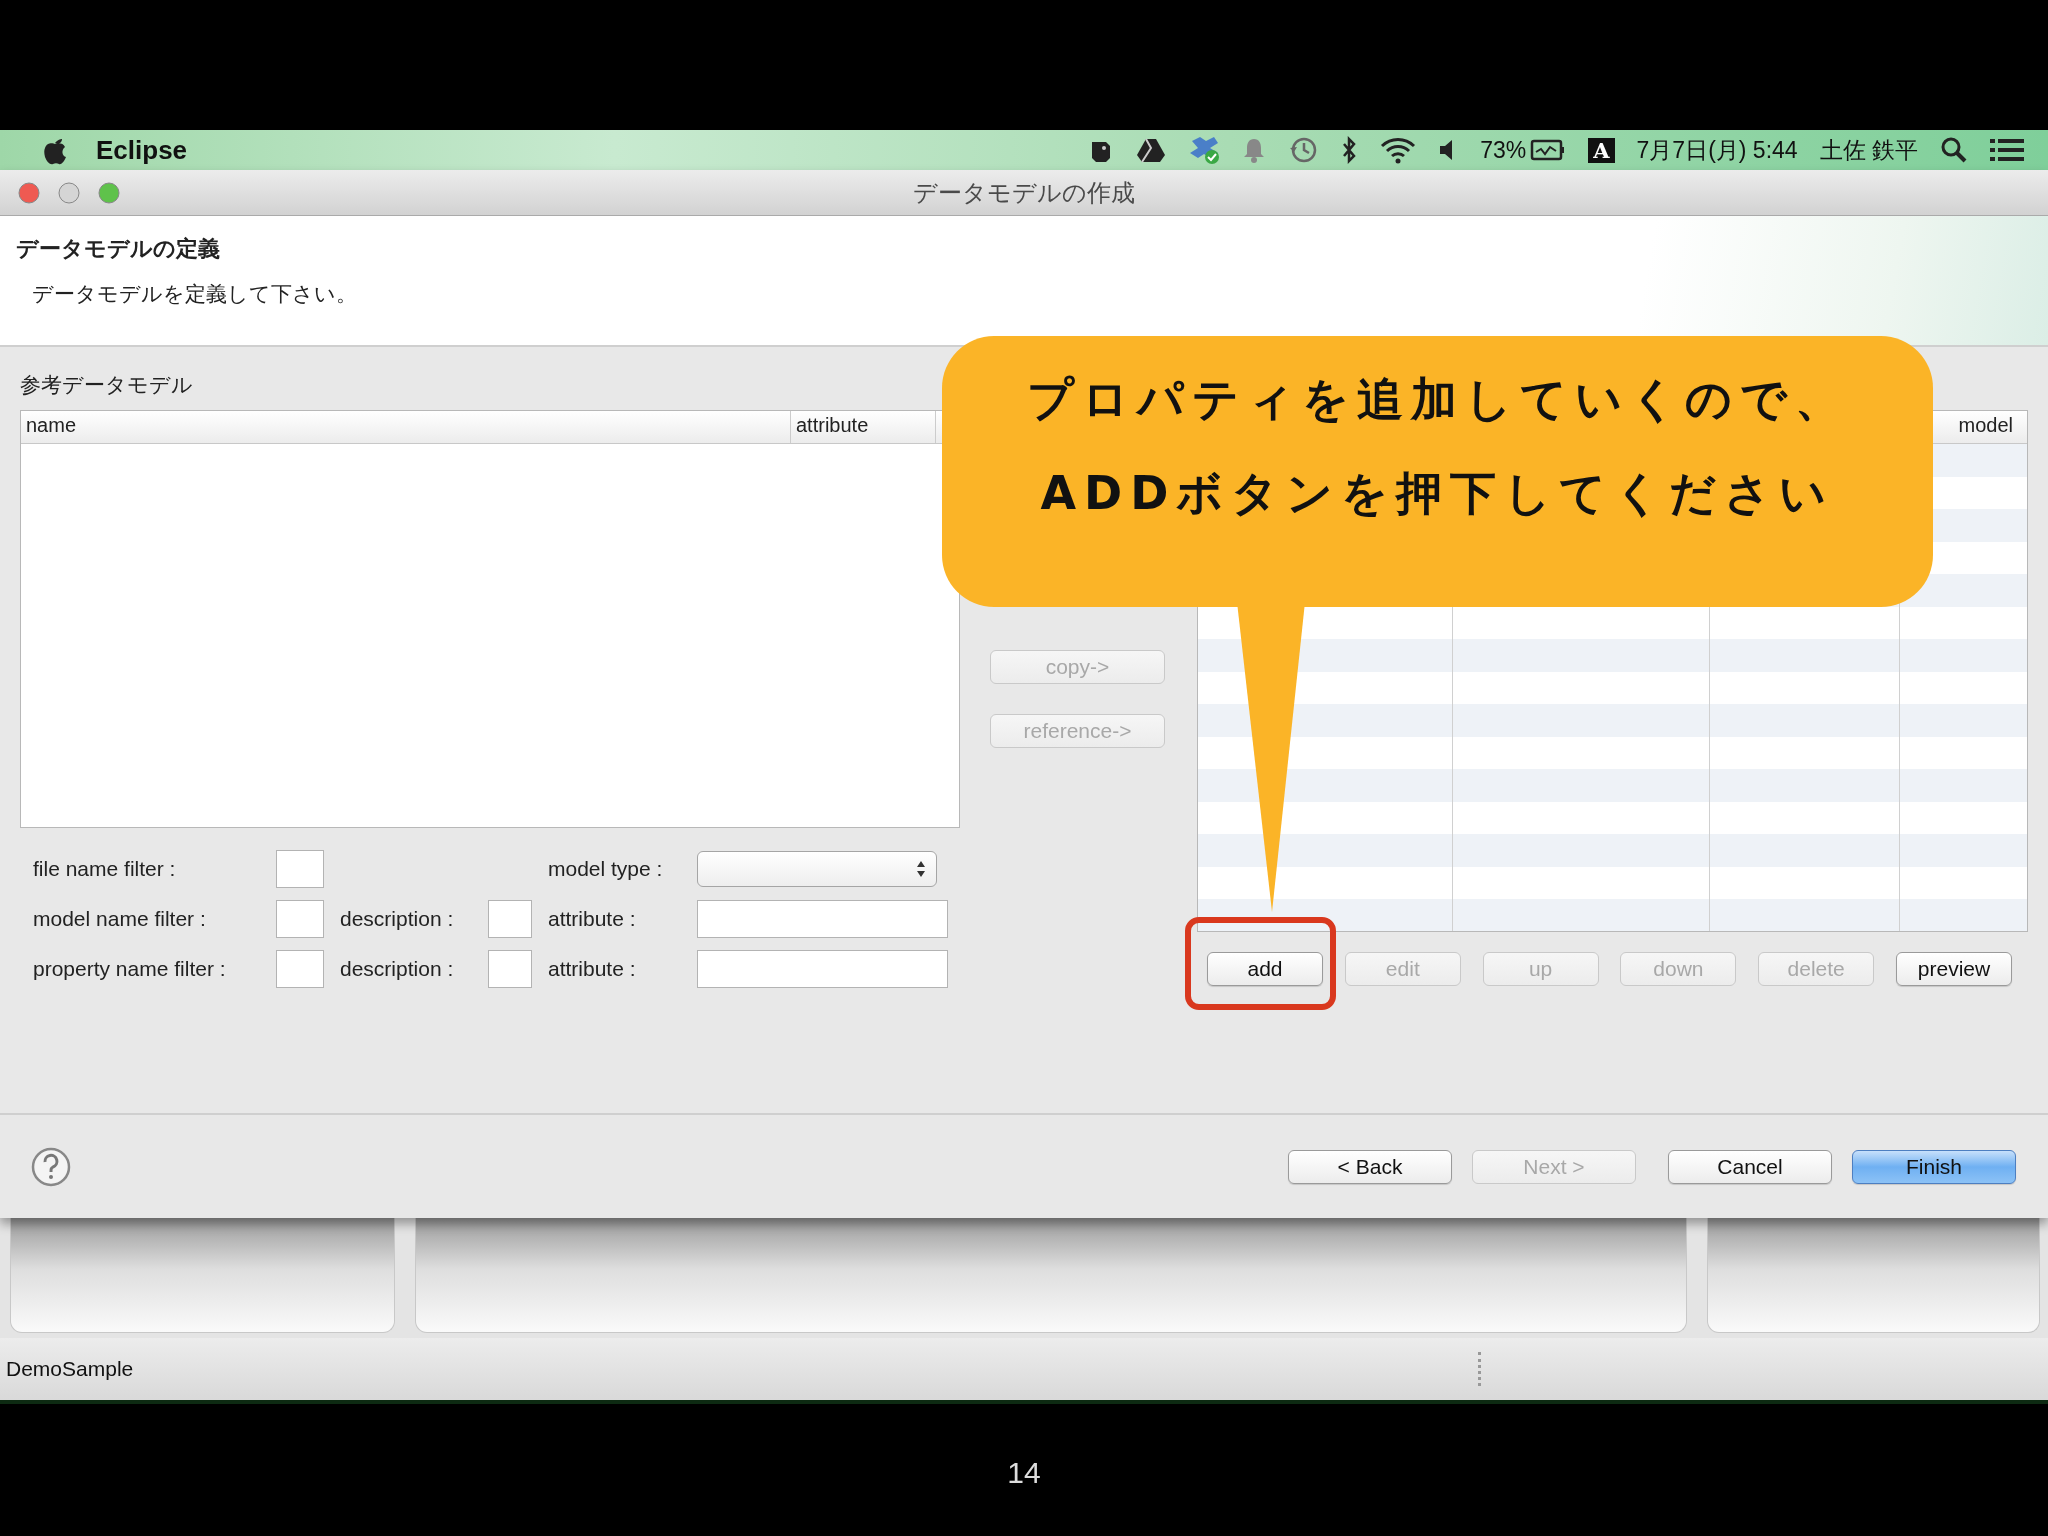 Image resolution: width=2048 pixels, height=1536 pixels. I want to click on action-button: preview, so click(1954, 969).